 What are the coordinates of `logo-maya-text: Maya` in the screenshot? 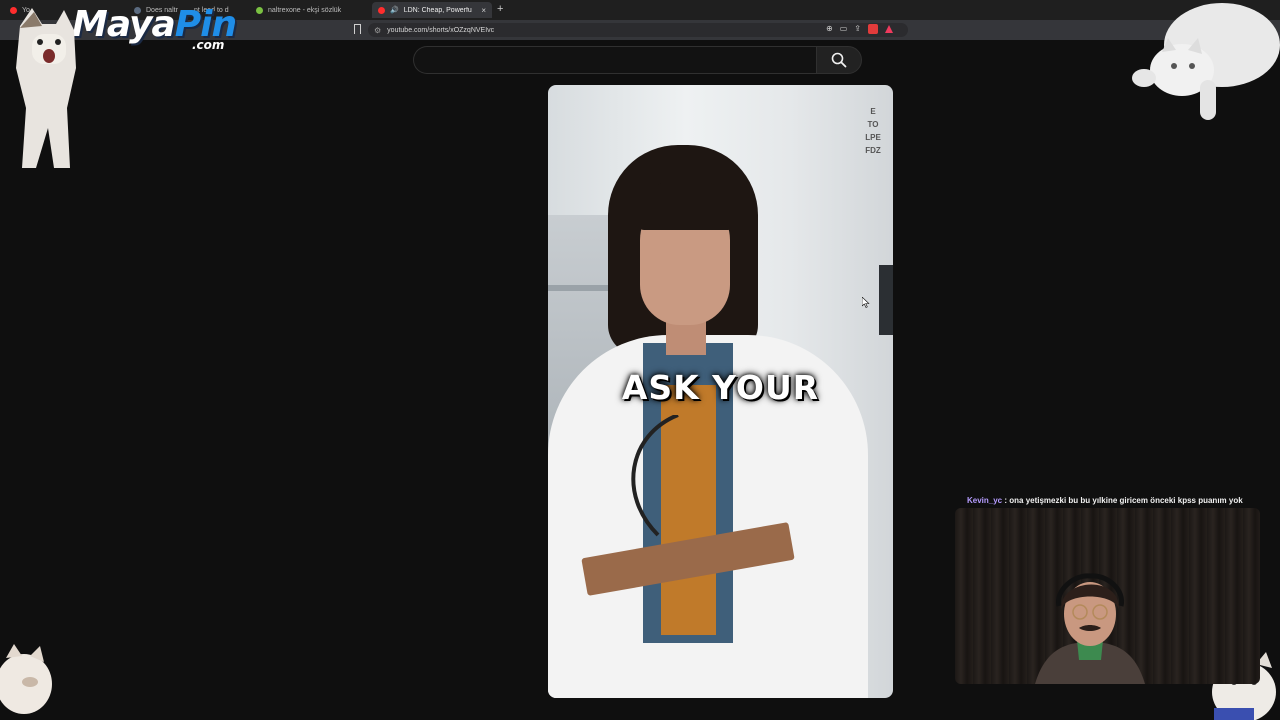 It's located at (124, 24).